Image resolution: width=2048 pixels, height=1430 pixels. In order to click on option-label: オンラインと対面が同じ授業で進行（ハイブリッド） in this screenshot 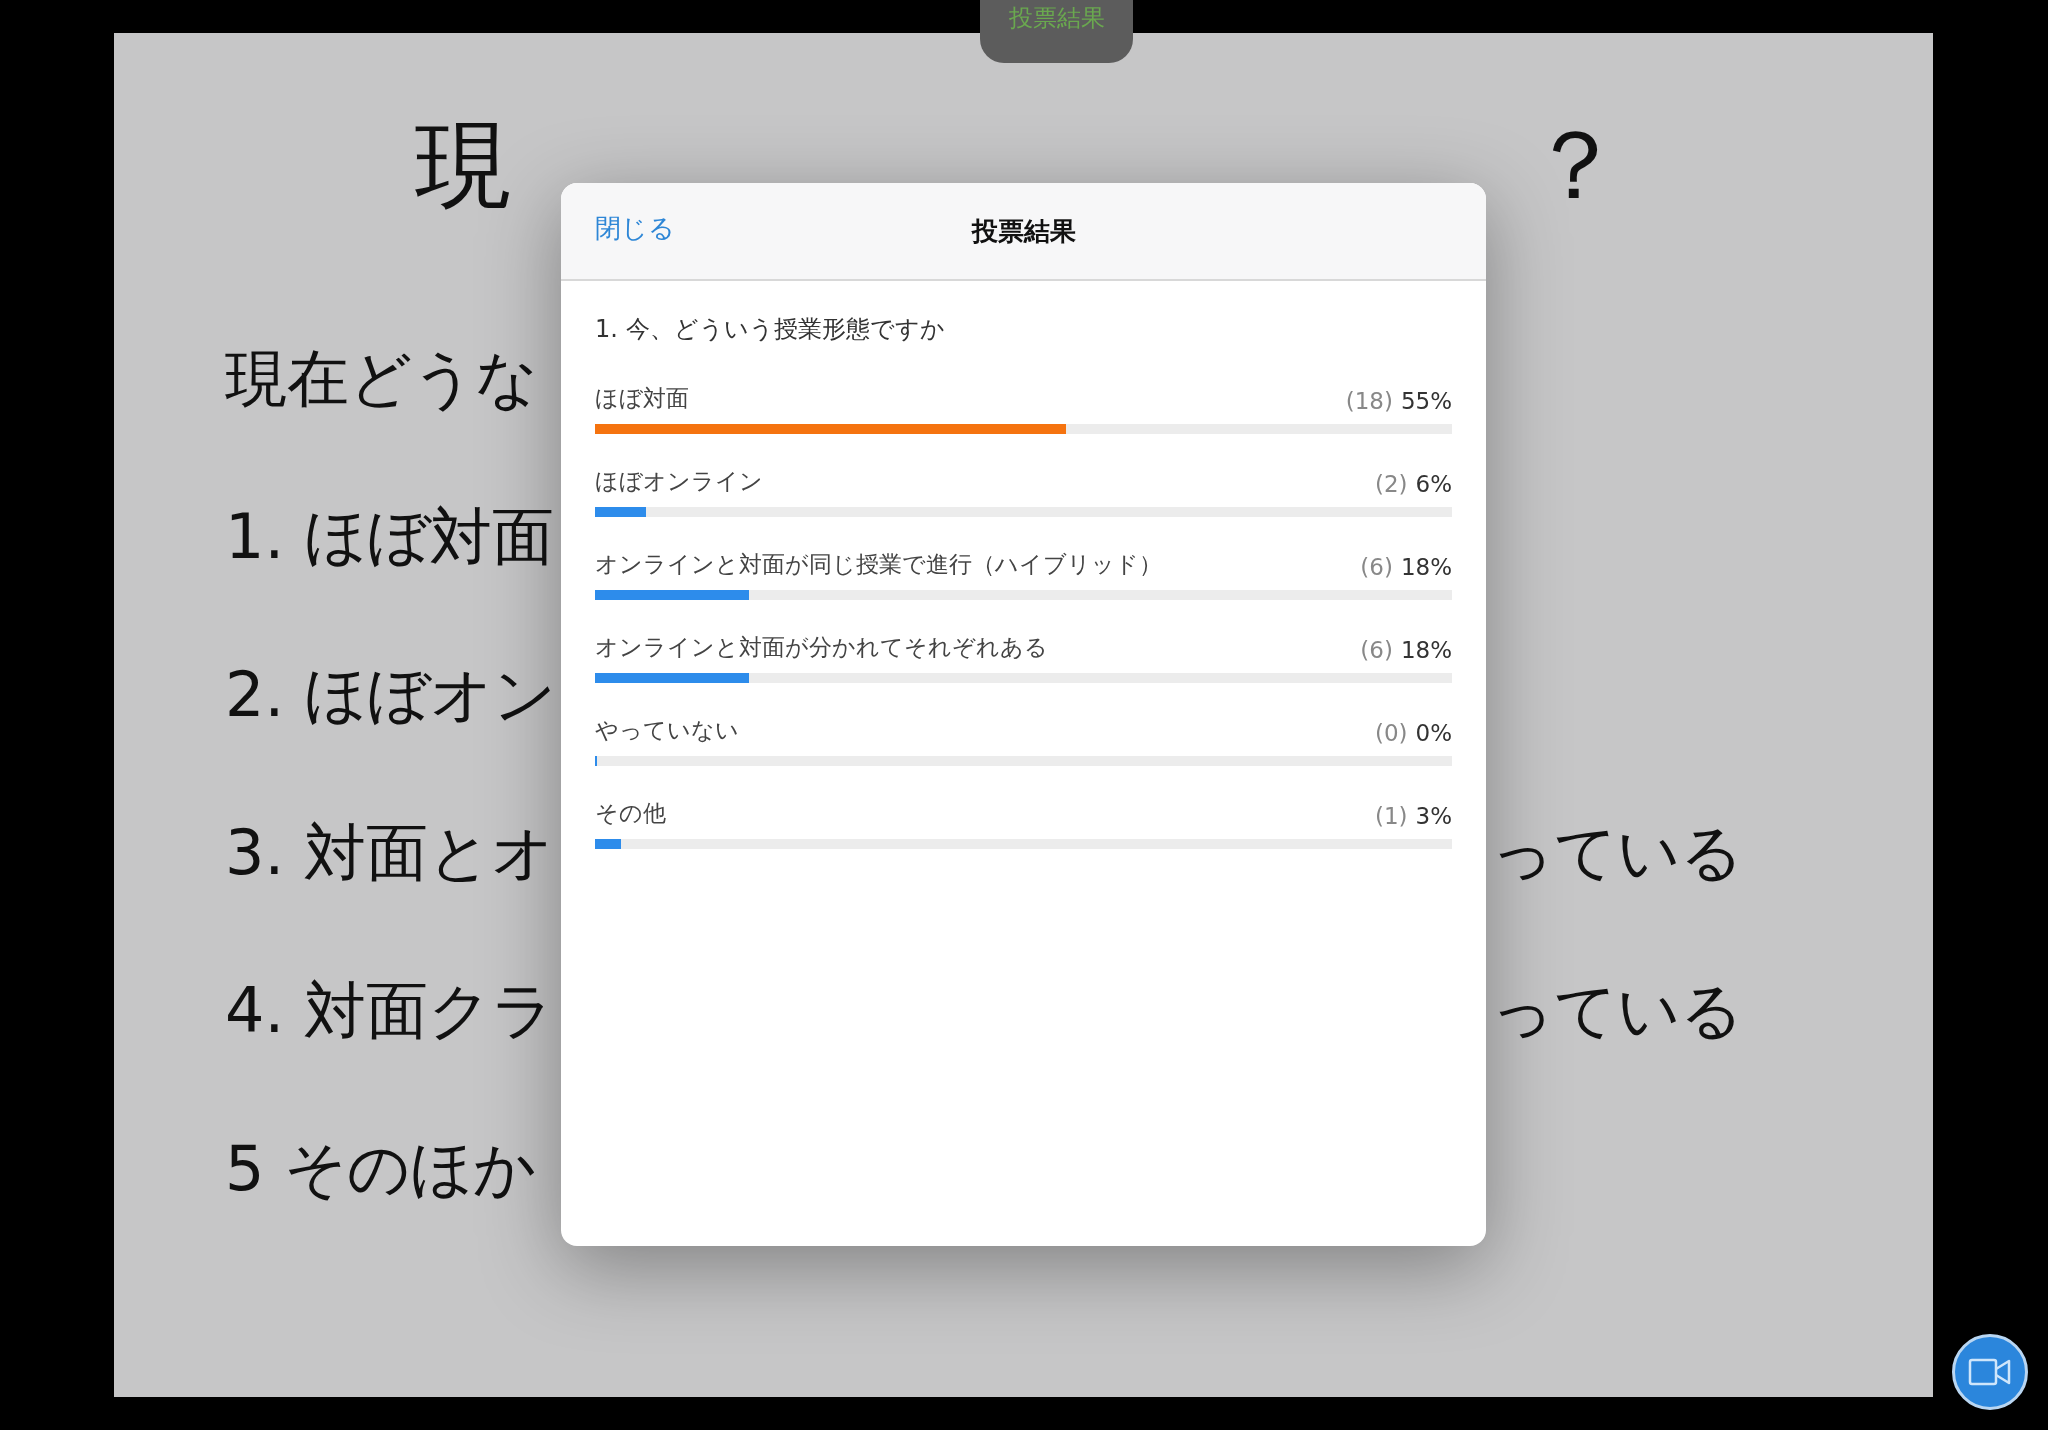, I will do `click(878, 564)`.